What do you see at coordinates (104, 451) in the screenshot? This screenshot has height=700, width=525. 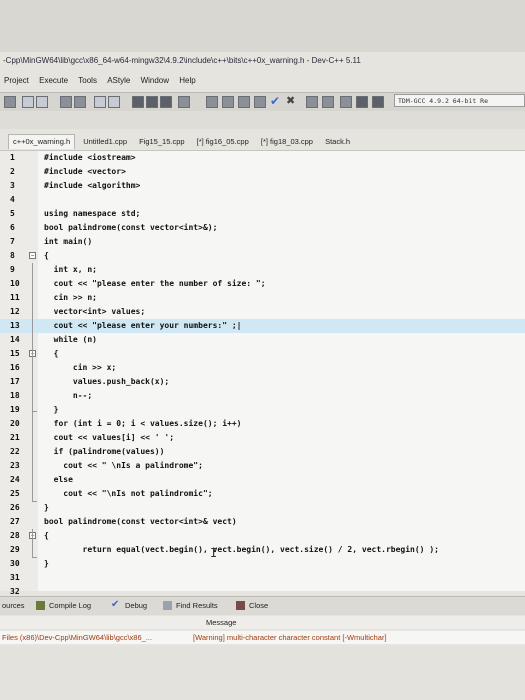 I see `code-text: if (palindrome(values))` at bounding box center [104, 451].